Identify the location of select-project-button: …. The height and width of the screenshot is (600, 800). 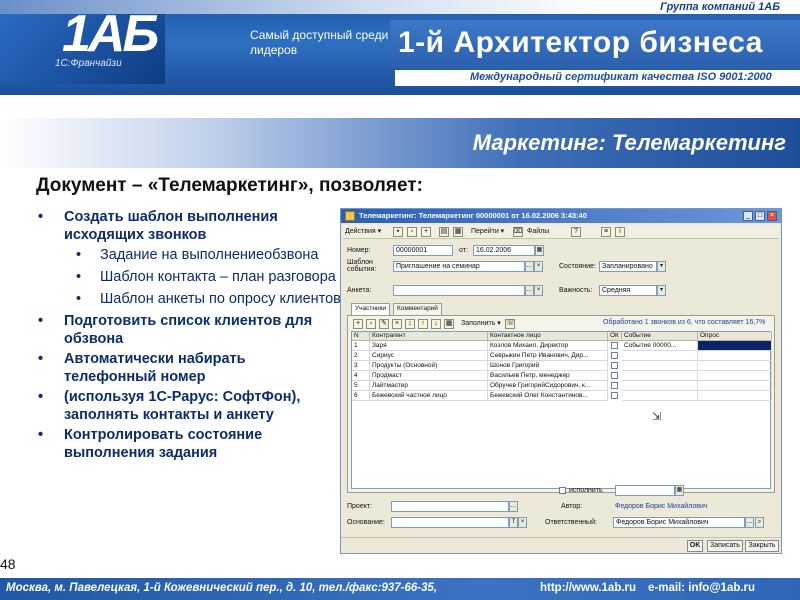
(513, 506).